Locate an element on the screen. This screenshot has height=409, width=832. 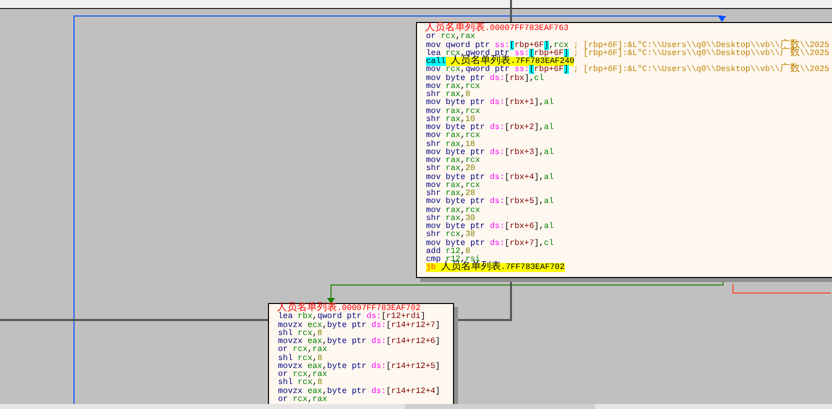
asm-line: mov byte ptr ds:[rbx+7],cl is located at coordinates (490, 244).